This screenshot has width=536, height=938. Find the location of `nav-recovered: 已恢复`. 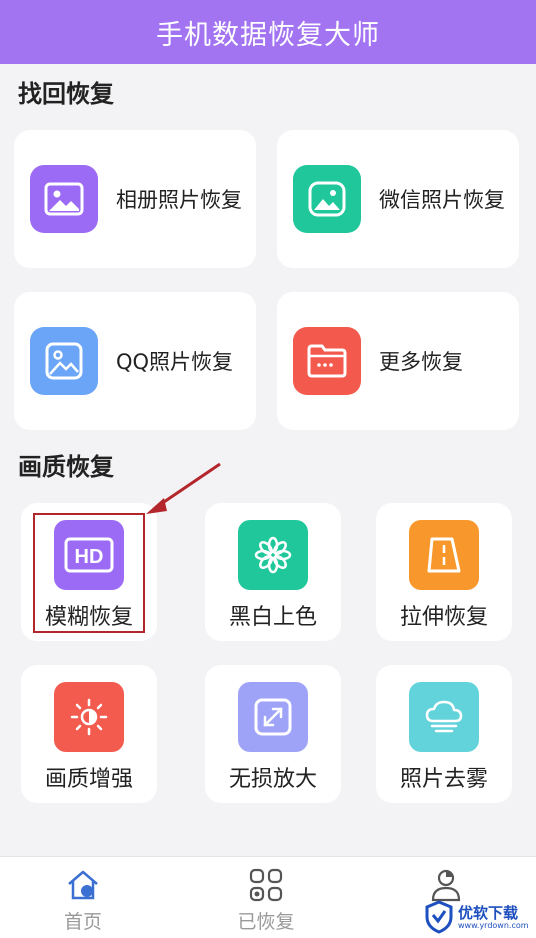

nav-recovered: 已恢复 is located at coordinates (266, 897).